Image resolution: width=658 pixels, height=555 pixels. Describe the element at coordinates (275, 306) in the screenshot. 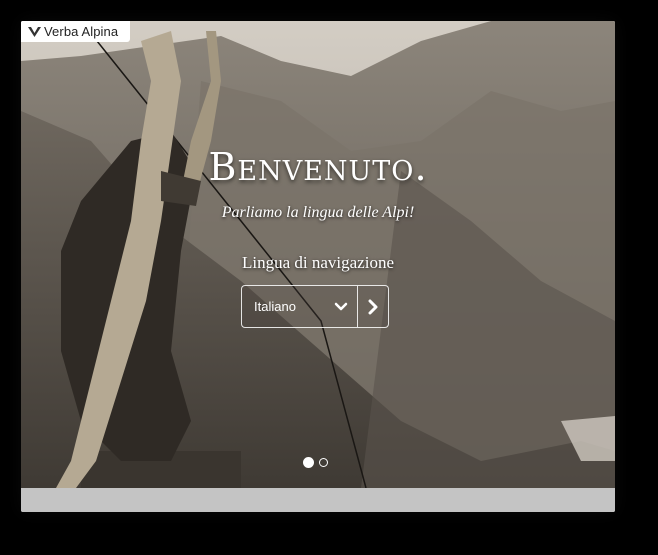

I see `language-dropdown-value: Italiano` at that location.